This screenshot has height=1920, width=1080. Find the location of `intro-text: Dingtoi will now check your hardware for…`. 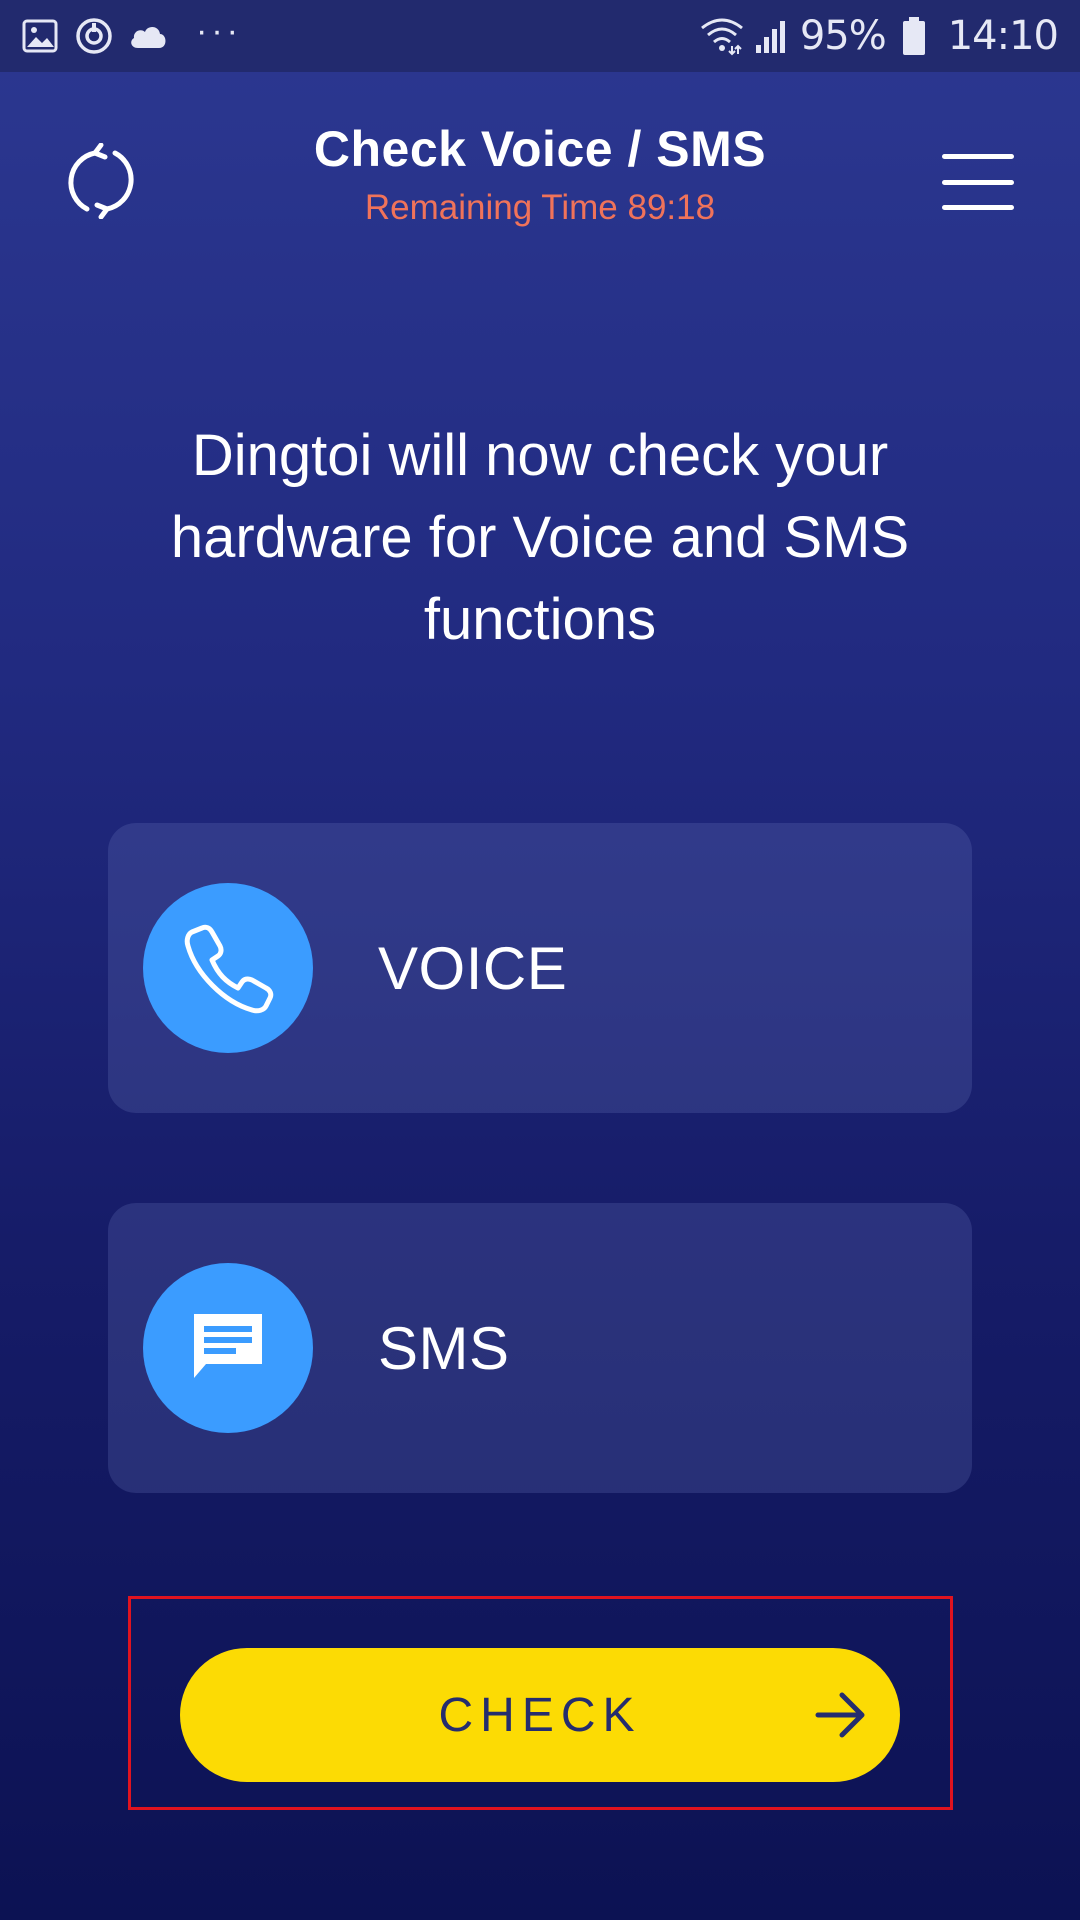

intro-text: Dingtoi will now check your hardware for… is located at coordinates (540, 538).